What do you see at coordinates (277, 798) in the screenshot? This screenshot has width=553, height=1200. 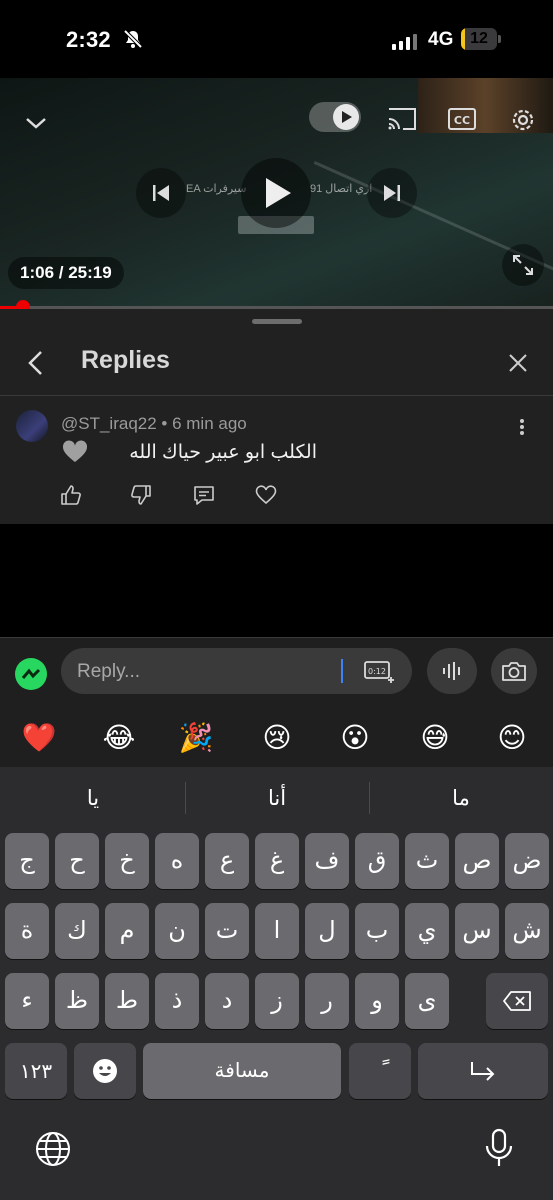 I see `suggestion-2: أنا` at bounding box center [277, 798].